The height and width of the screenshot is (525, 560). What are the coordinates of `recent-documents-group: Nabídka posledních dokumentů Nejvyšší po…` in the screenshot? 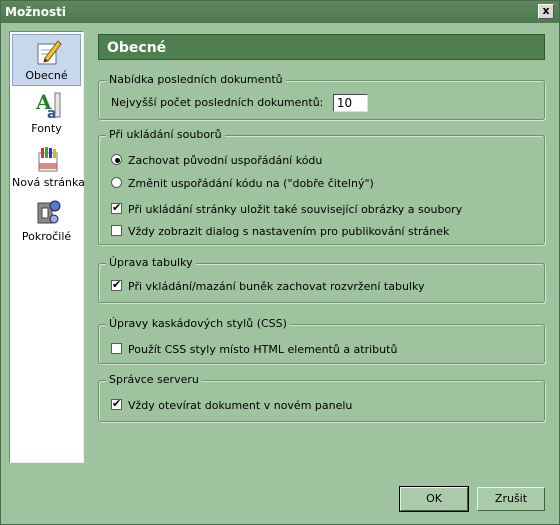 It's located at (321, 96).